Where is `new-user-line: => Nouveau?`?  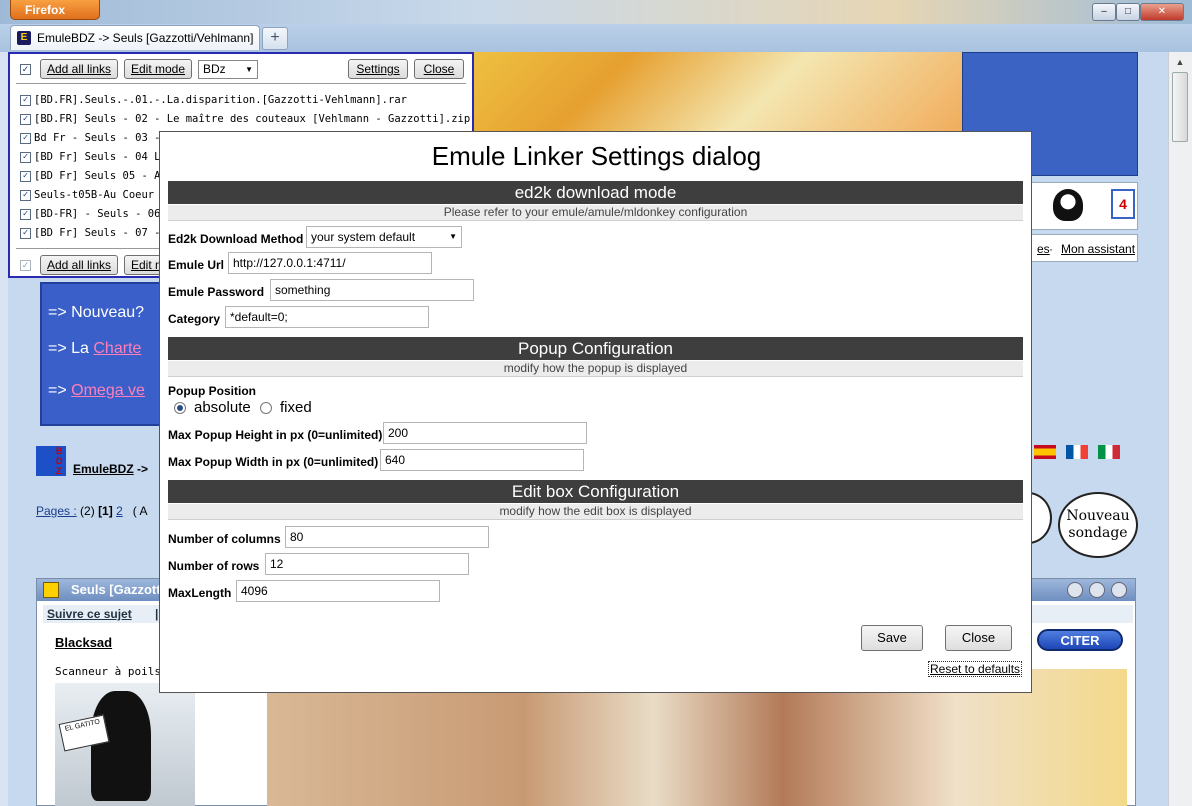
new-user-line: => Nouveau? is located at coordinates (96, 312).